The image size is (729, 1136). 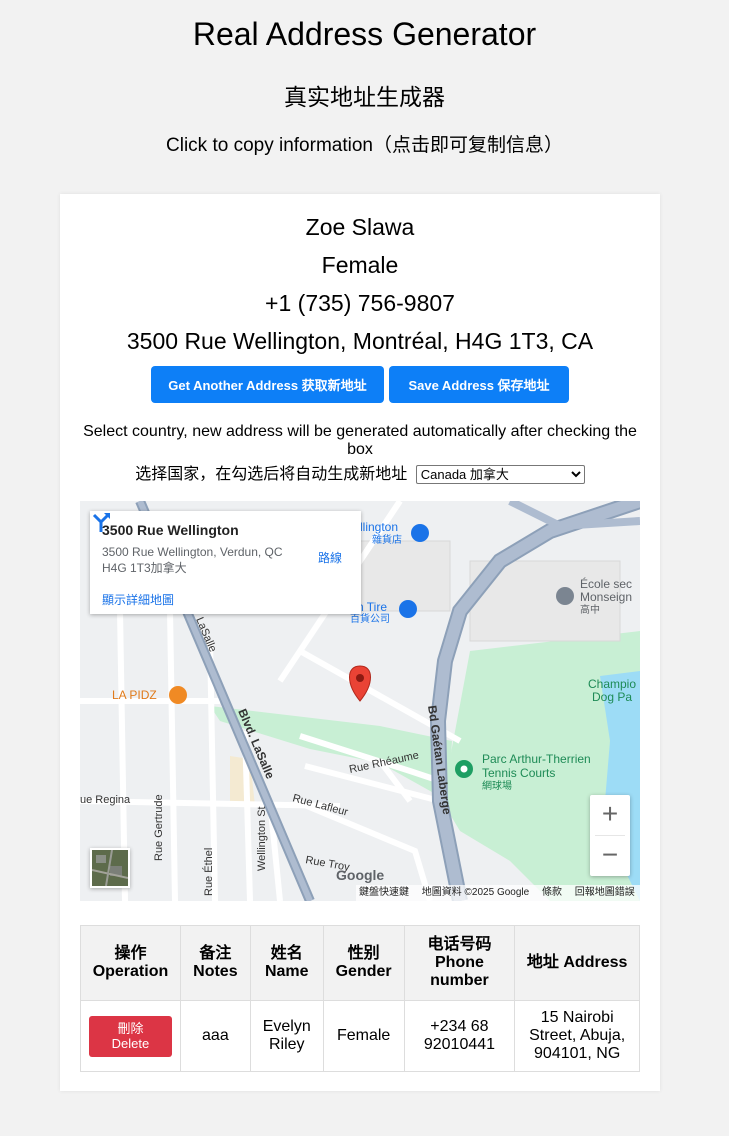 I want to click on row-address: 15 Nairobi Street, Abuja, 904101, NG, so click(x=577, y=1036).